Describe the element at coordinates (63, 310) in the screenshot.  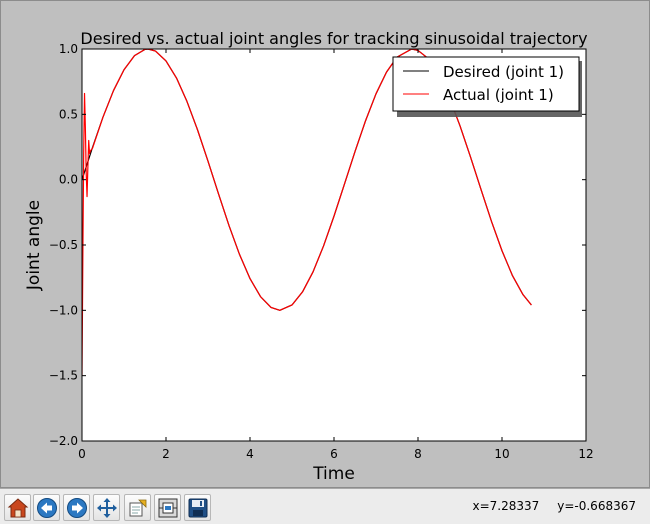
I see `y-tick-label: −1.0` at that location.